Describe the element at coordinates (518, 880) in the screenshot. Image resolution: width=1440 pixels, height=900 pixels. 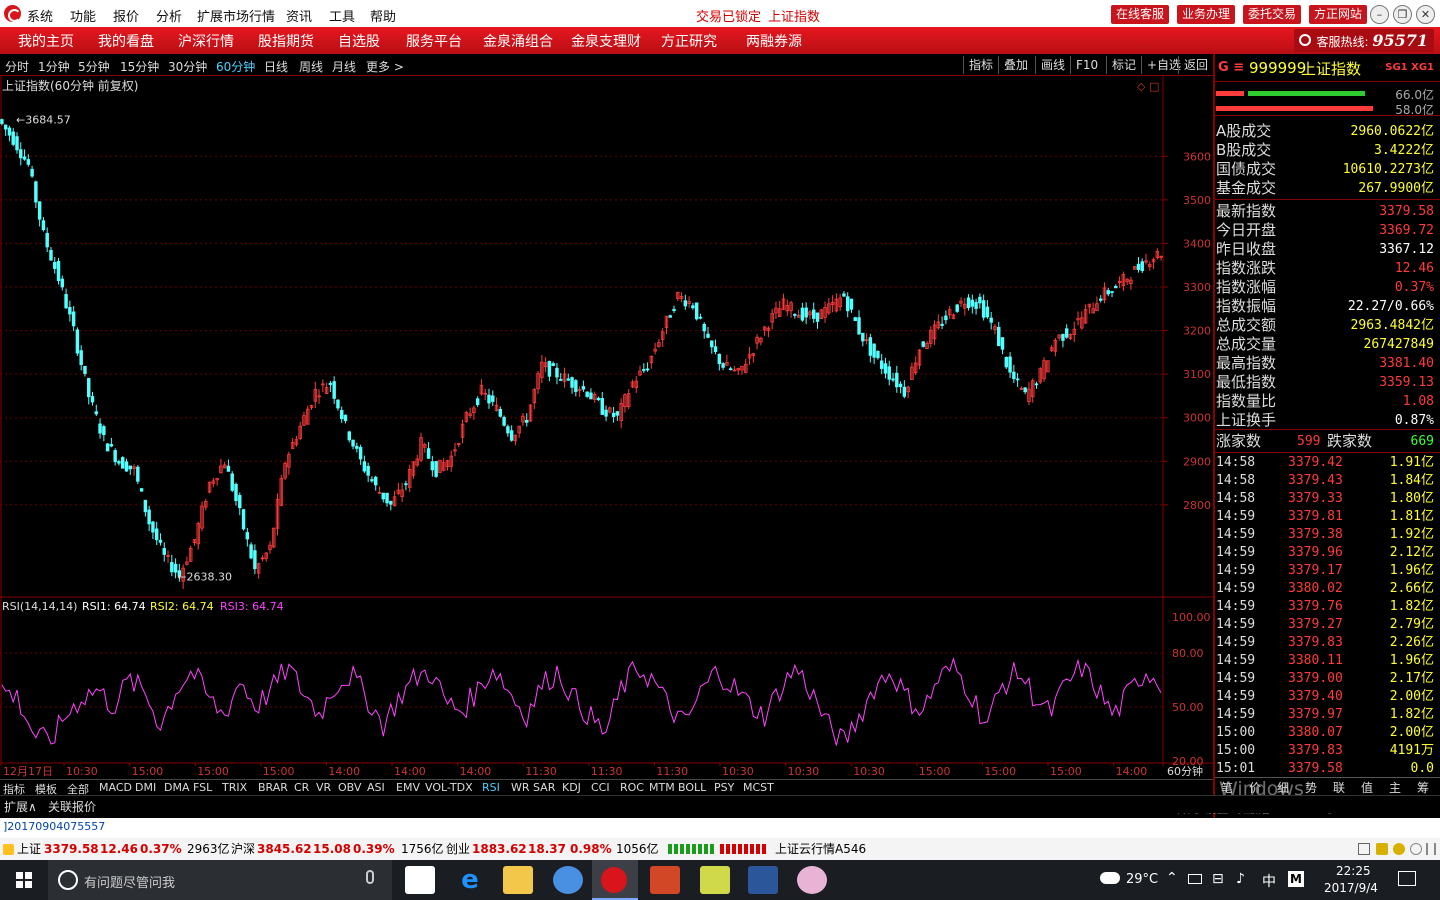
I see `file-explorer-icon` at that location.